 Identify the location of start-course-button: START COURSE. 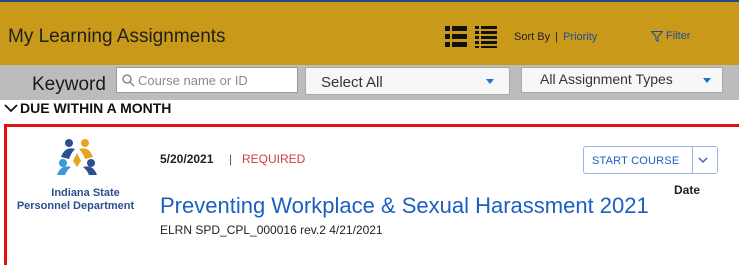
(650, 160).